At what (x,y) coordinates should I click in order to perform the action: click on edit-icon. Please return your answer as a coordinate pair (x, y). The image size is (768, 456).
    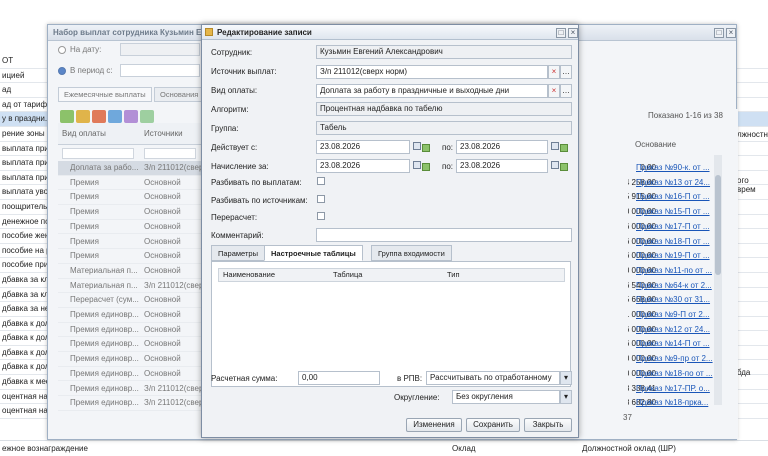
    Looking at the image, I should click on (83, 116).